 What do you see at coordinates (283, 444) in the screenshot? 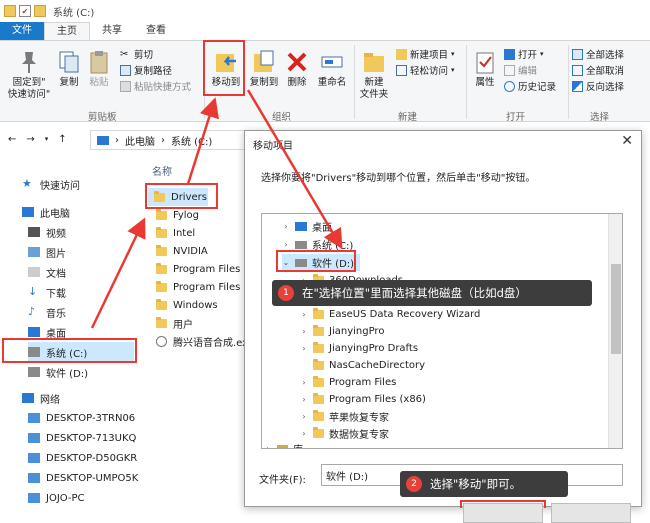
I see `tree-item-library: ›库` at bounding box center [283, 444].